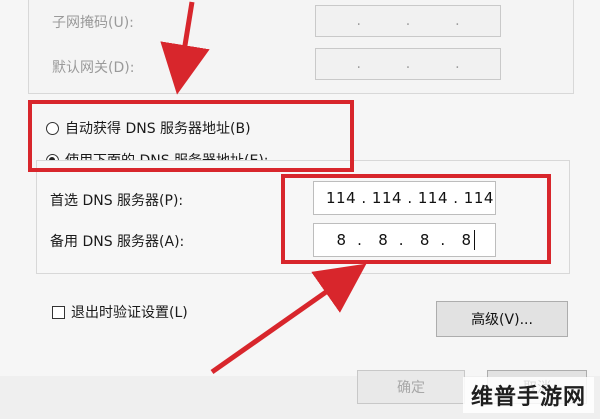  Describe the element at coordinates (528, 395) in the screenshot. I see `watermark-text: 维普手游网` at that location.